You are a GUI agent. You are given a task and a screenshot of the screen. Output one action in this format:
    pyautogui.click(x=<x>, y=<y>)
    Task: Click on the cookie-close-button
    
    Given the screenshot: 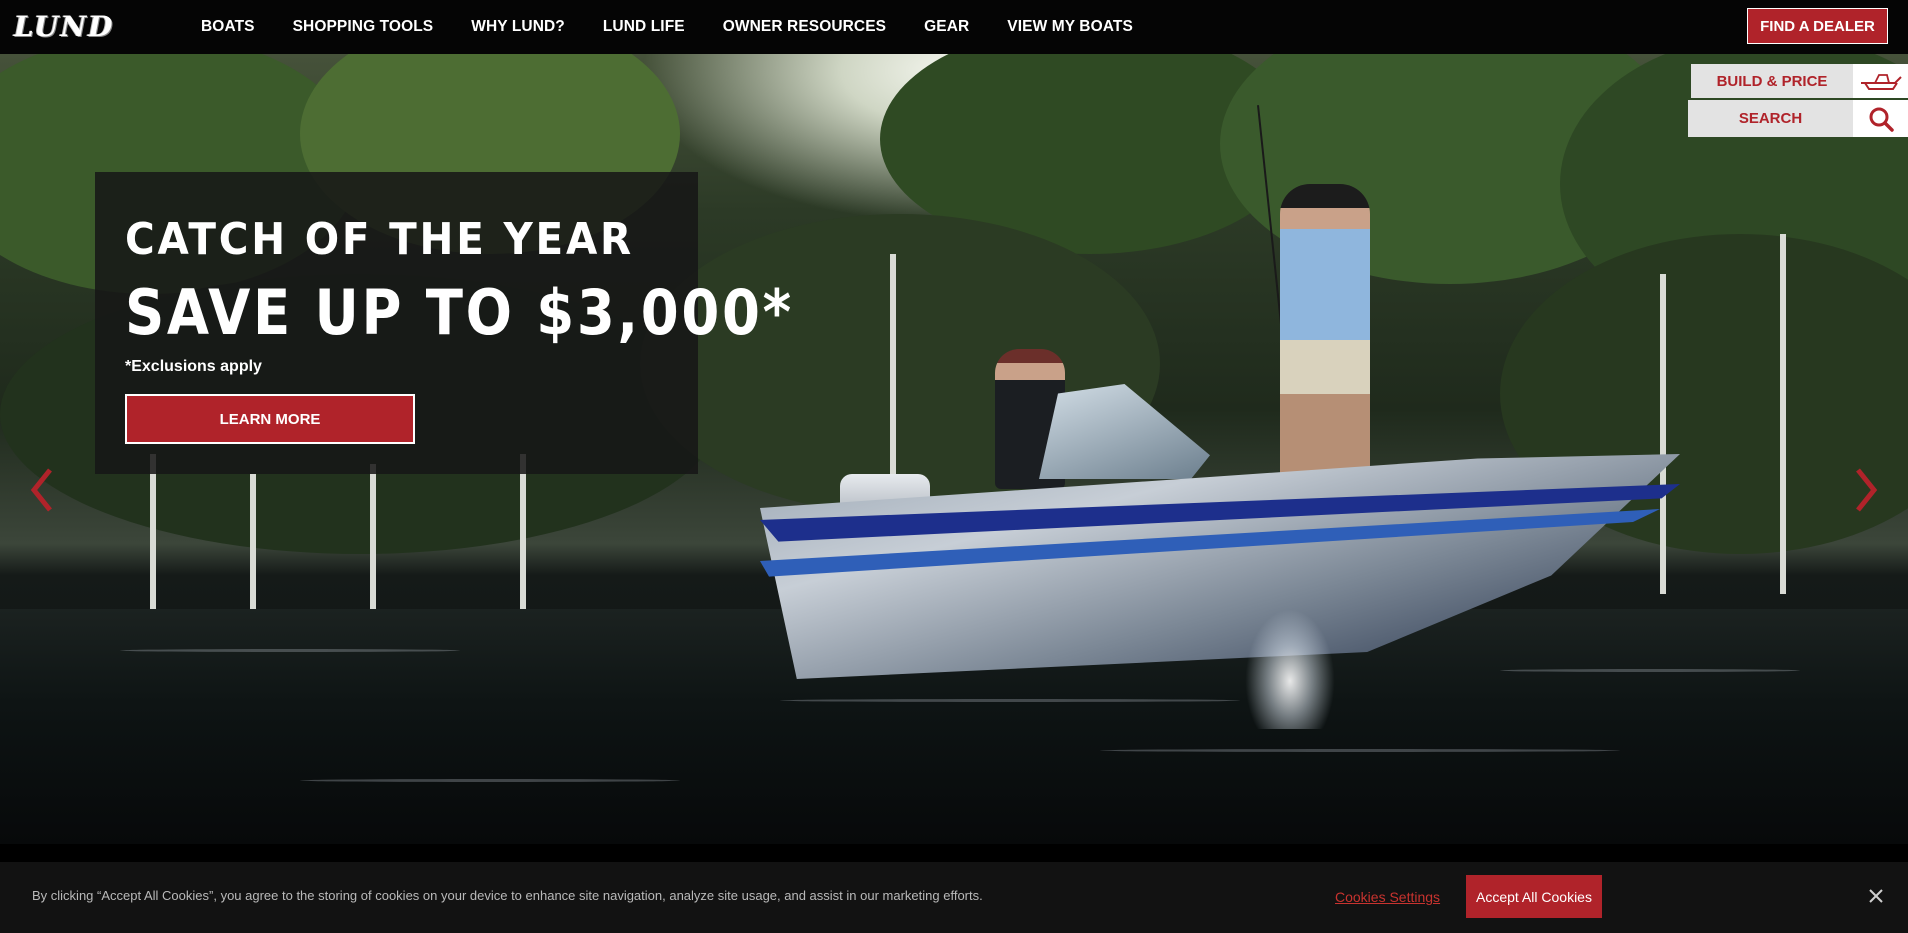 What is the action you would take?
    pyautogui.click(x=1876, y=896)
    